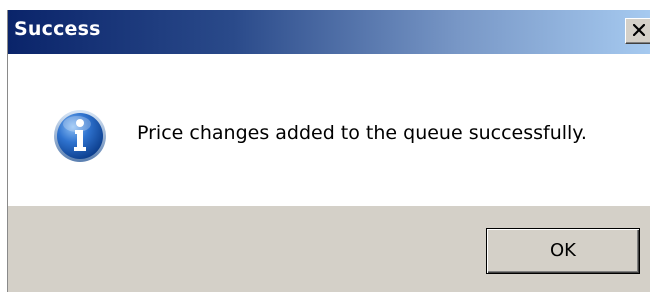 The image size is (650, 292). I want to click on window-title: Success, so click(57, 29).